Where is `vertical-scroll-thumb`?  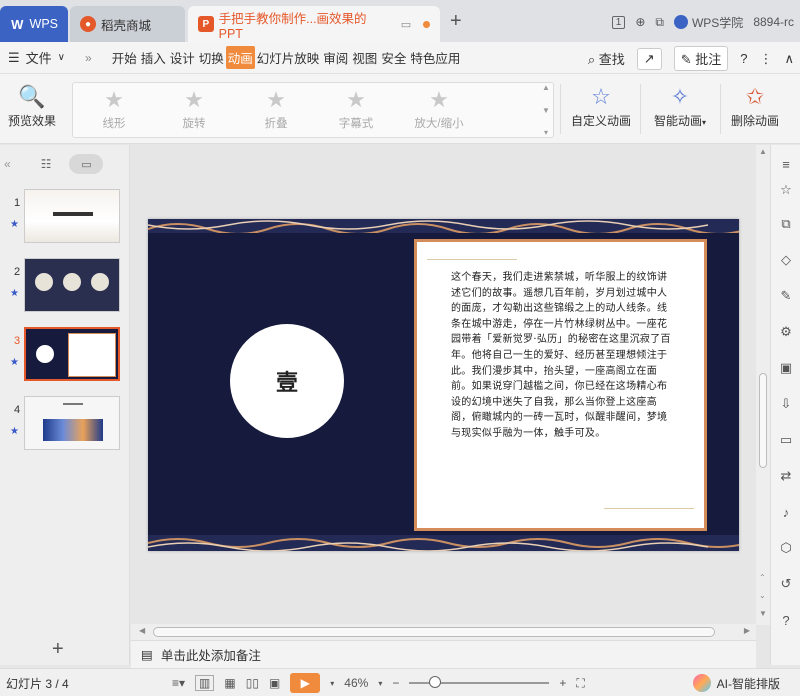 vertical-scroll-thumb is located at coordinates (763, 420).